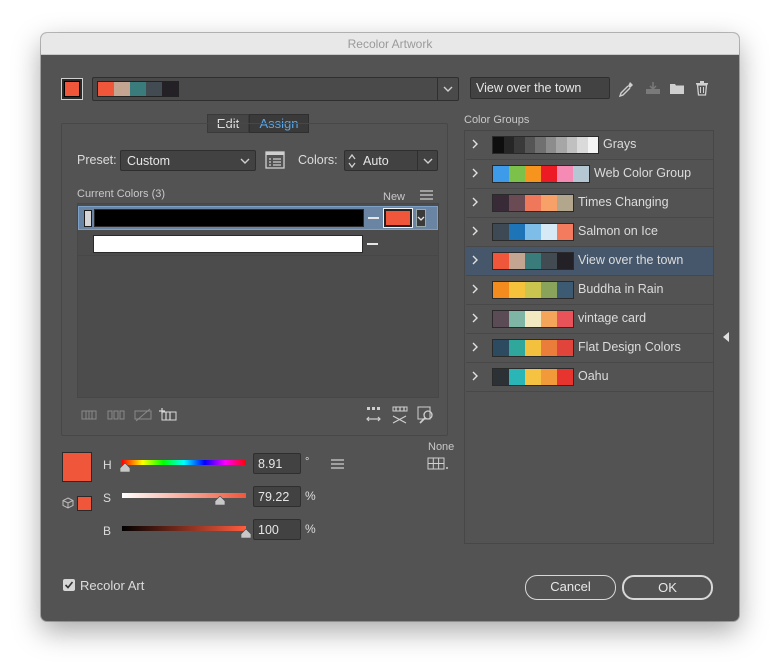 This screenshot has height=671, width=780. Describe the element at coordinates (372, 244) in the screenshot. I see `assignment-arrow` at that location.